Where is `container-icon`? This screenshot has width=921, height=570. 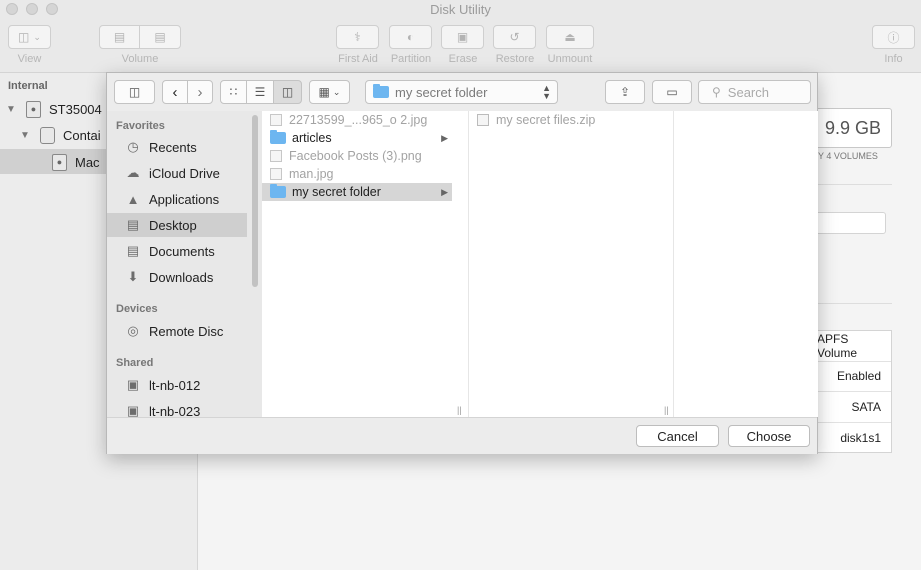 container-icon is located at coordinates (47, 135).